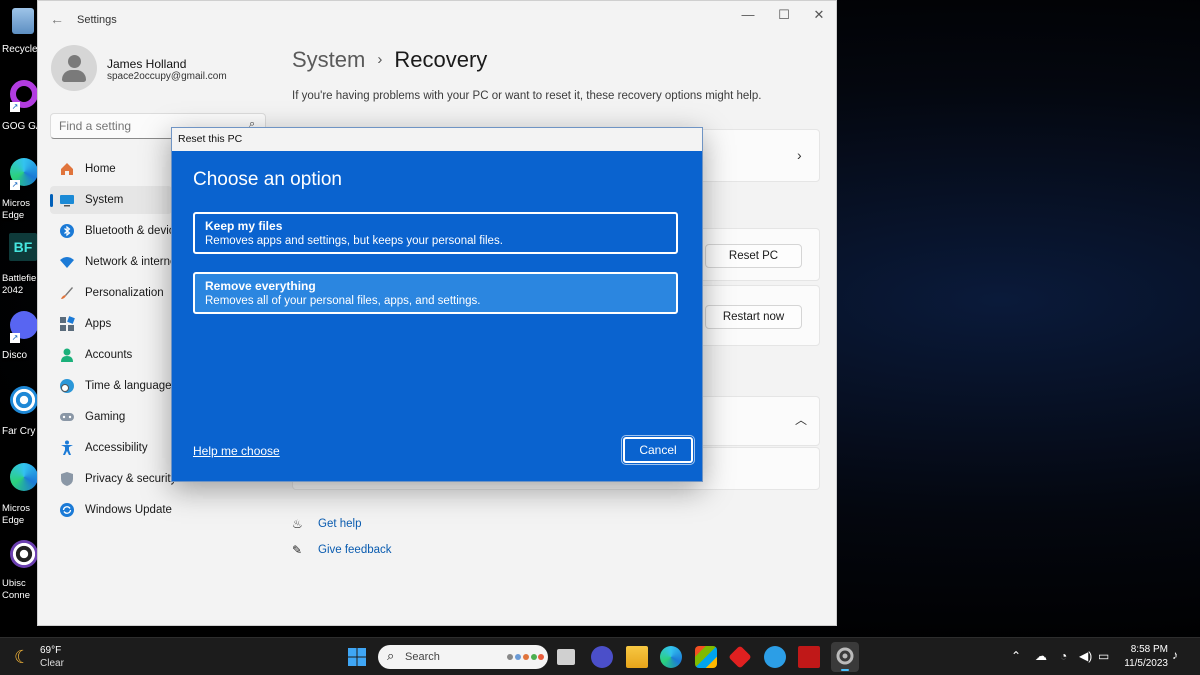 The image size is (1200, 675). I want to click on sidebar-item-accessibility: Accessibility, so click(111, 448).